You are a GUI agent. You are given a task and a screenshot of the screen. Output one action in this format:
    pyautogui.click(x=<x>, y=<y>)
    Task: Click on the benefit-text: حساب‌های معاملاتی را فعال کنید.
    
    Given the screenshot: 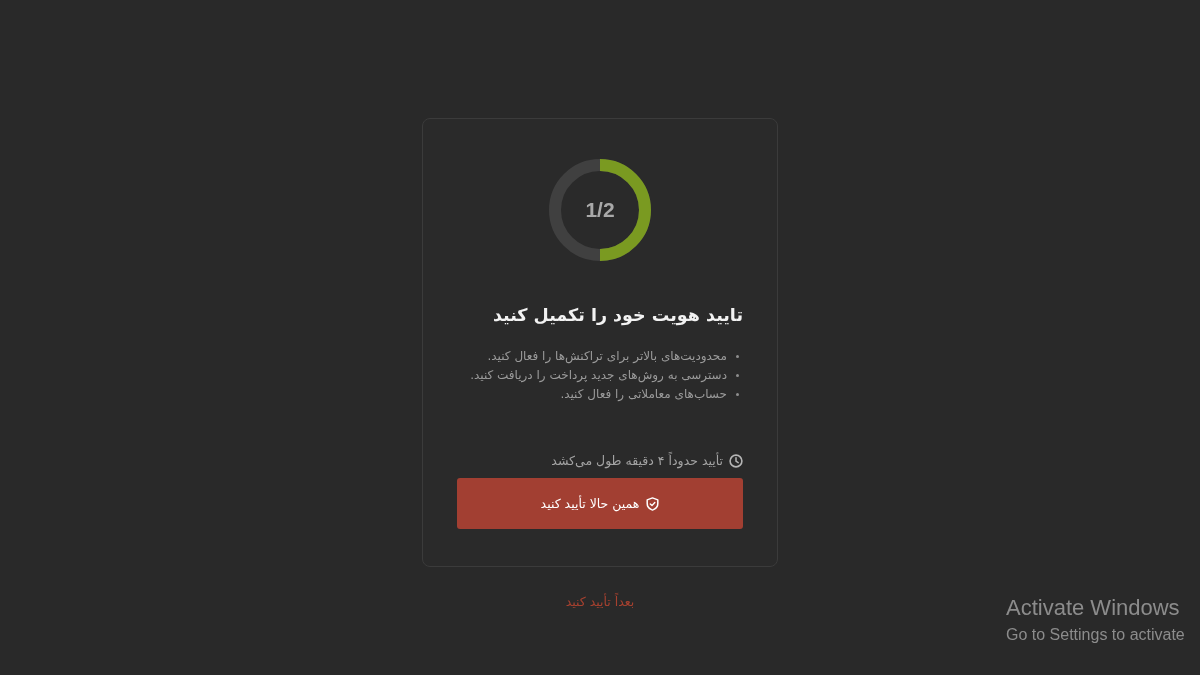 What is the action you would take?
    pyautogui.click(x=643, y=394)
    